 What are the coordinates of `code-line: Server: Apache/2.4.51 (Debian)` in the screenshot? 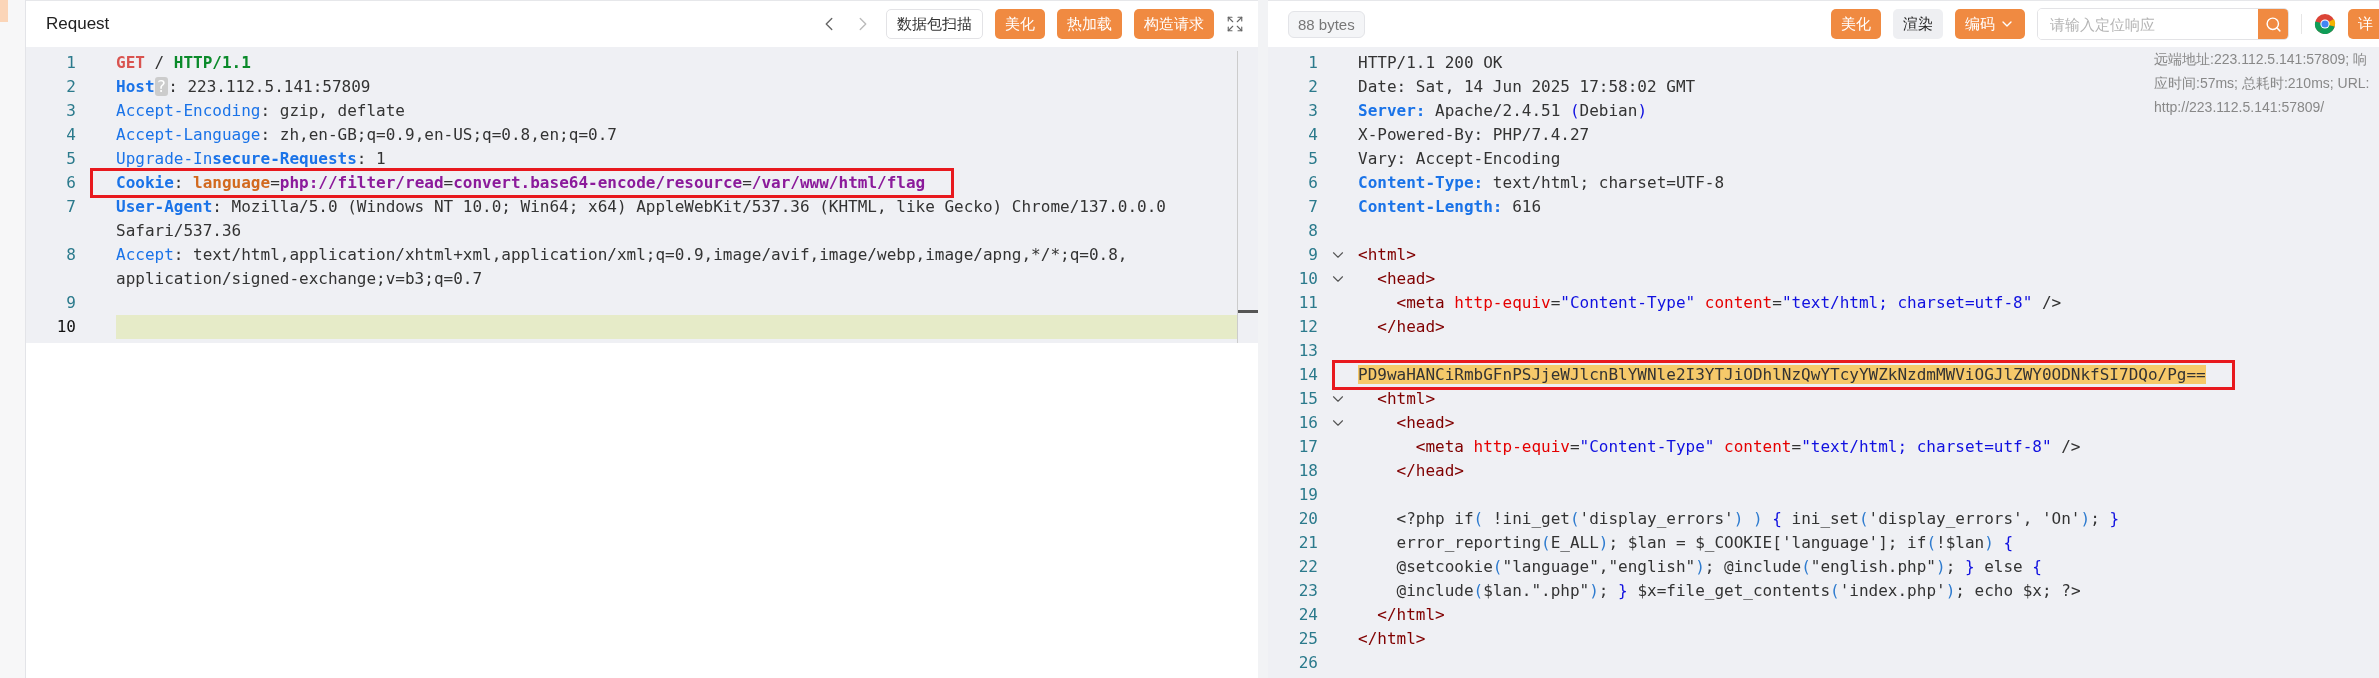 It's located at (1502, 111).